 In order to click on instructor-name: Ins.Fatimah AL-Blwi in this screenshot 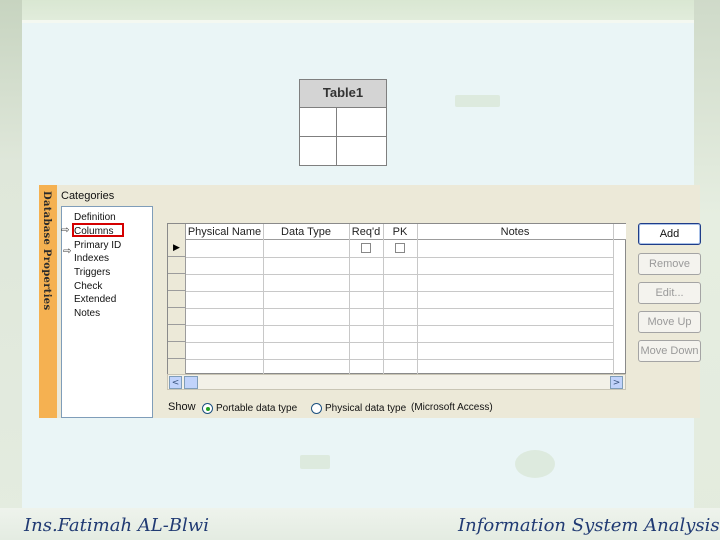, I will do `click(116, 525)`.